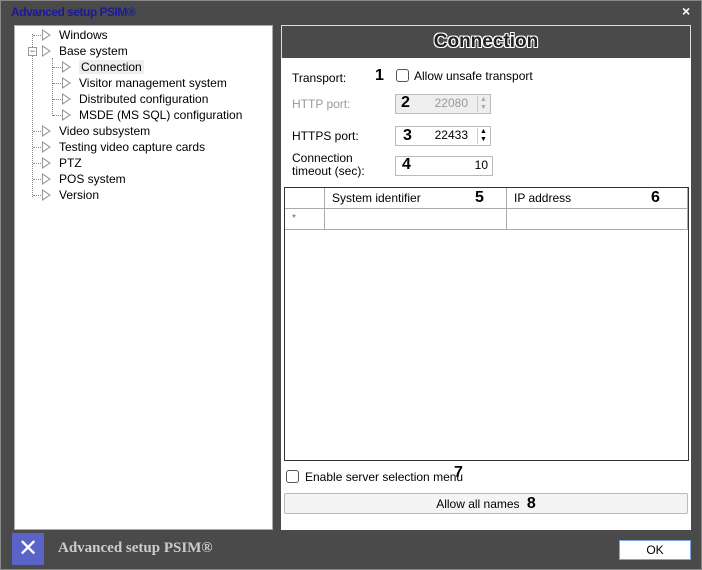 The height and width of the screenshot is (570, 702). Describe the element at coordinates (70, 163) in the screenshot. I see `tree-label: PTZ` at that location.